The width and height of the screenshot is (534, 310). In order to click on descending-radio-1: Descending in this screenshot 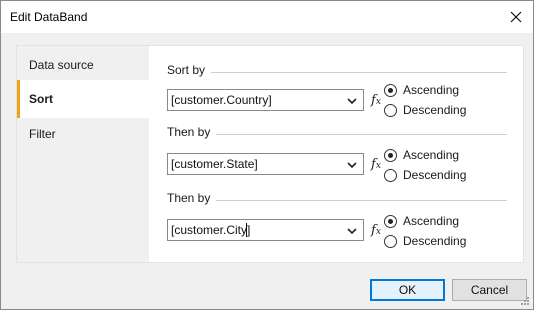, I will do `click(425, 110)`.